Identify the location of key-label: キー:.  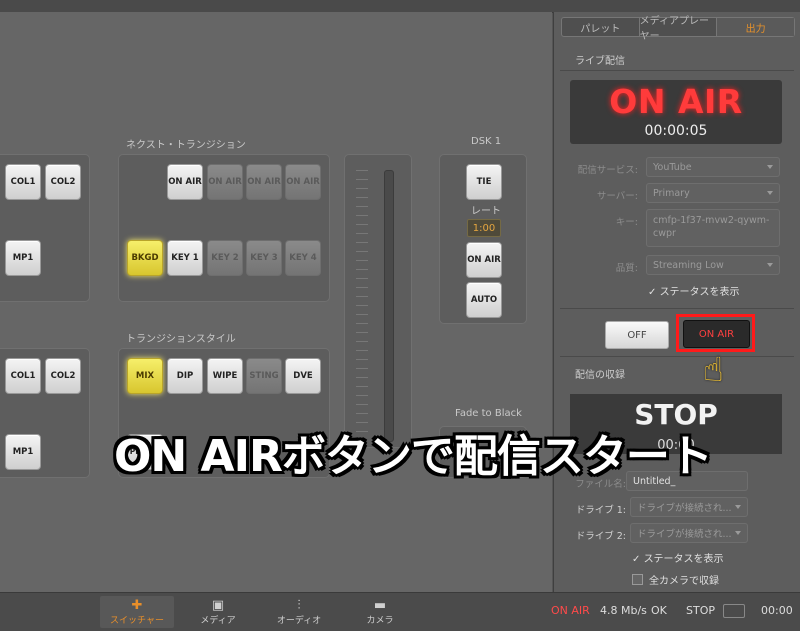
(626, 222).